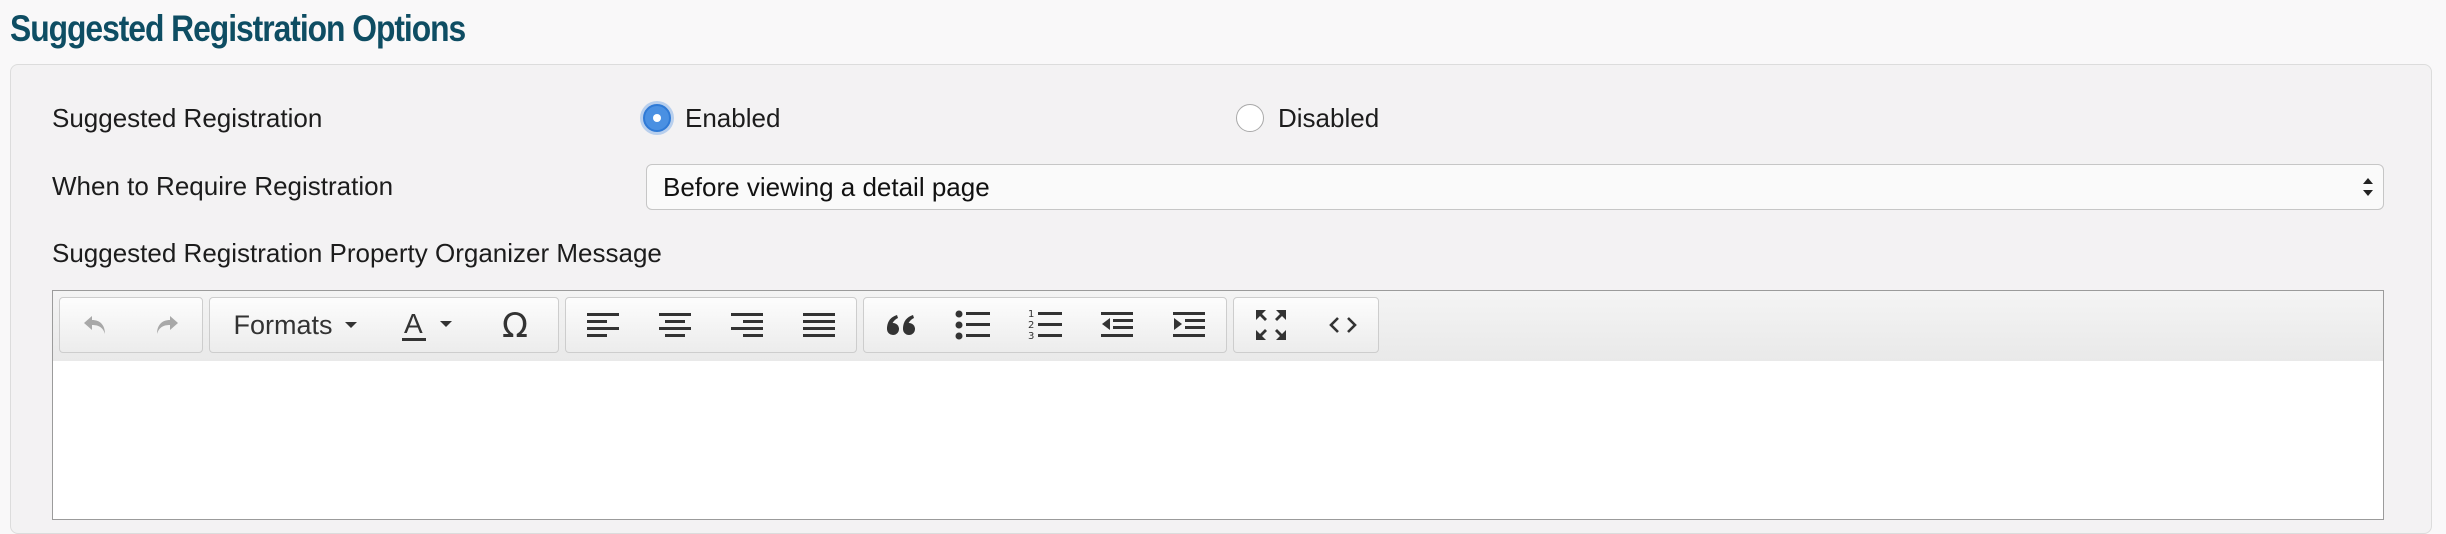 This screenshot has width=2446, height=534. I want to click on svg-text: A, so click(413, 323).